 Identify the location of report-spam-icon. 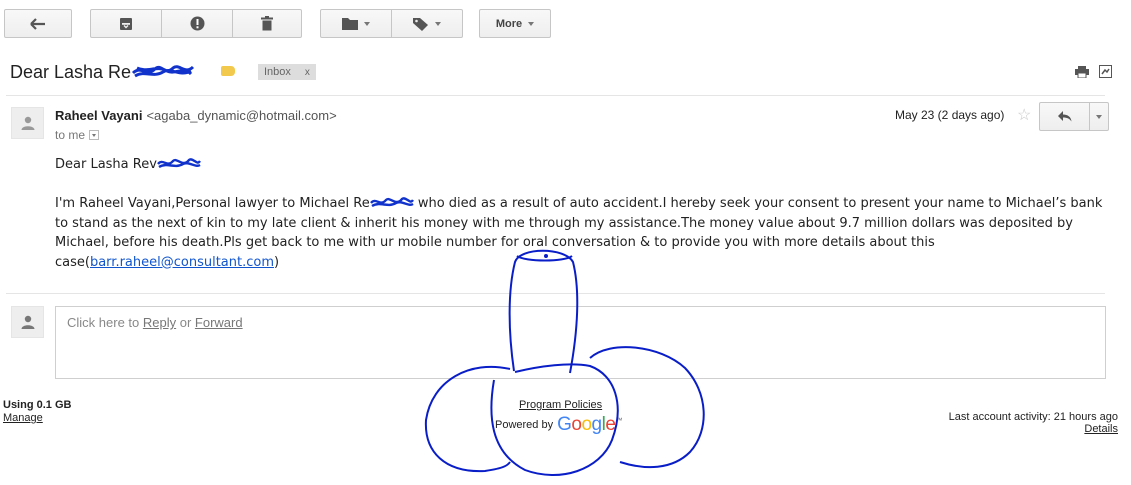
(197, 23).